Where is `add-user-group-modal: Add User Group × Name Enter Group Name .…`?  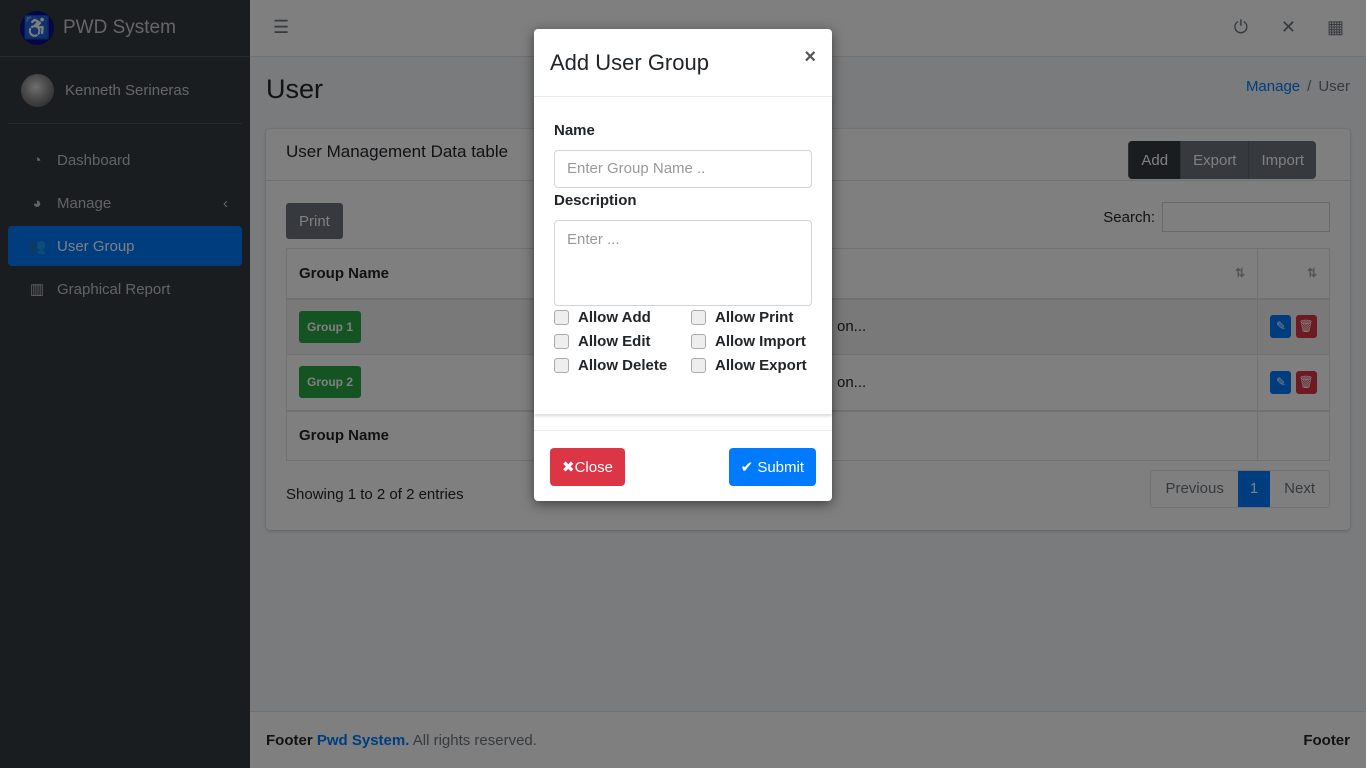
add-user-group-modal: Add User Group × Name Enter Group Name .… is located at coordinates (683, 265).